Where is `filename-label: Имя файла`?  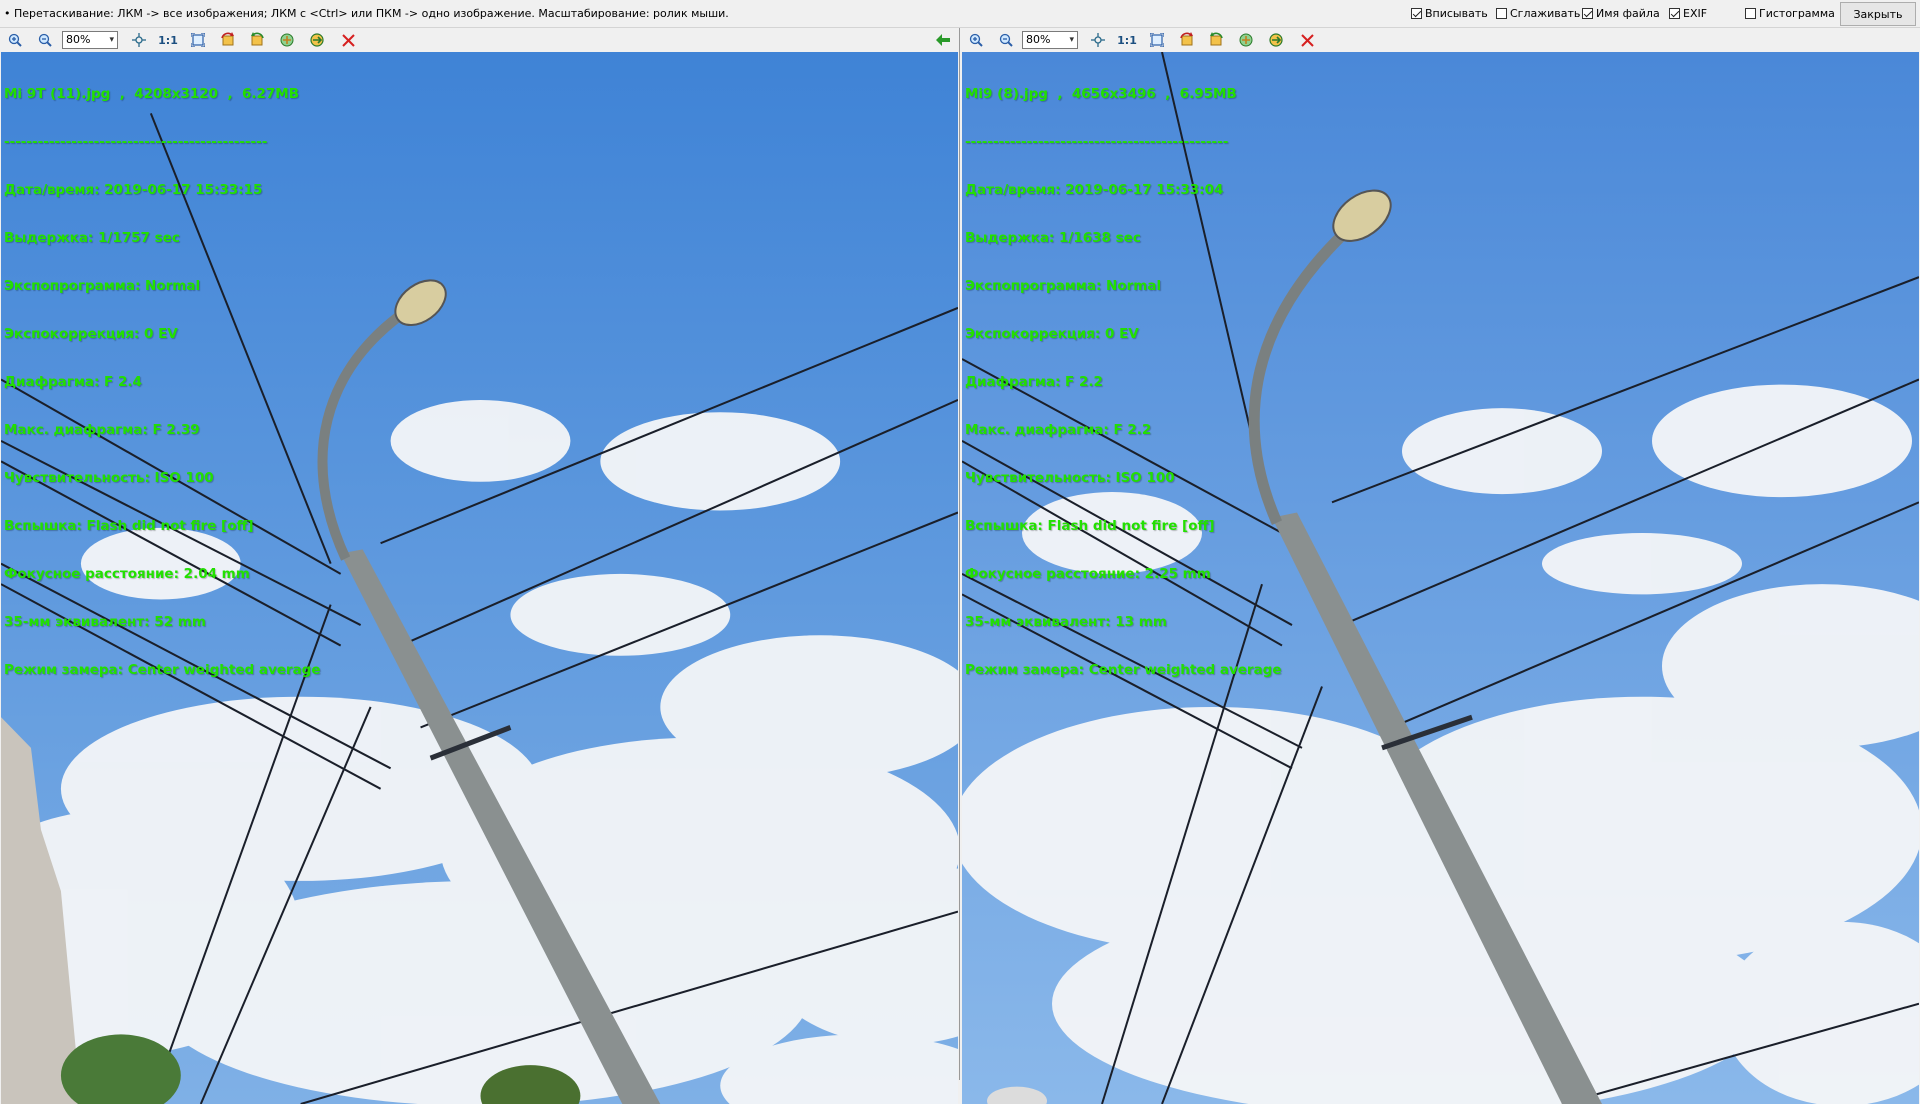
filename-label: Имя файла is located at coordinates (1628, 13).